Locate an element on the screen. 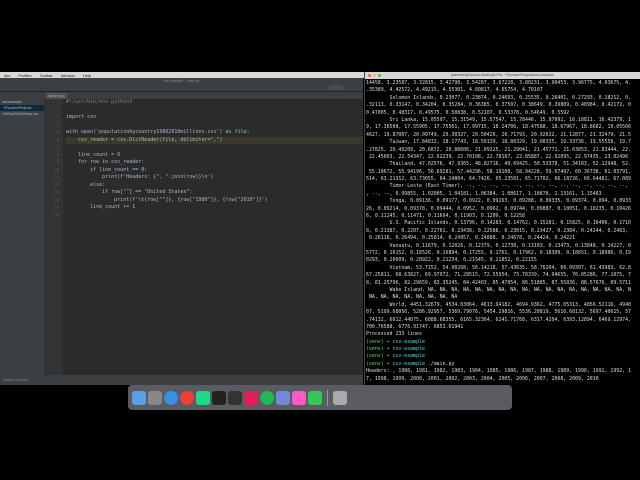 Image resolution: width=640 pixels, height=480 pixels. code-line: else: is located at coordinates (86, 184).